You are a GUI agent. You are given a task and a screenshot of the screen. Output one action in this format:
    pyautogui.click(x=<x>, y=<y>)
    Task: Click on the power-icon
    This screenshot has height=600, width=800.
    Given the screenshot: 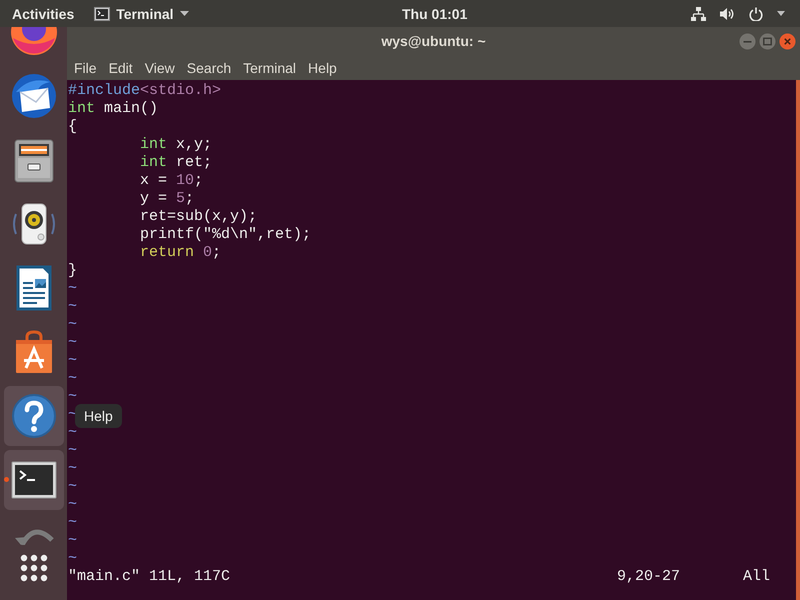 What is the action you would take?
    pyautogui.click(x=756, y=13)
    